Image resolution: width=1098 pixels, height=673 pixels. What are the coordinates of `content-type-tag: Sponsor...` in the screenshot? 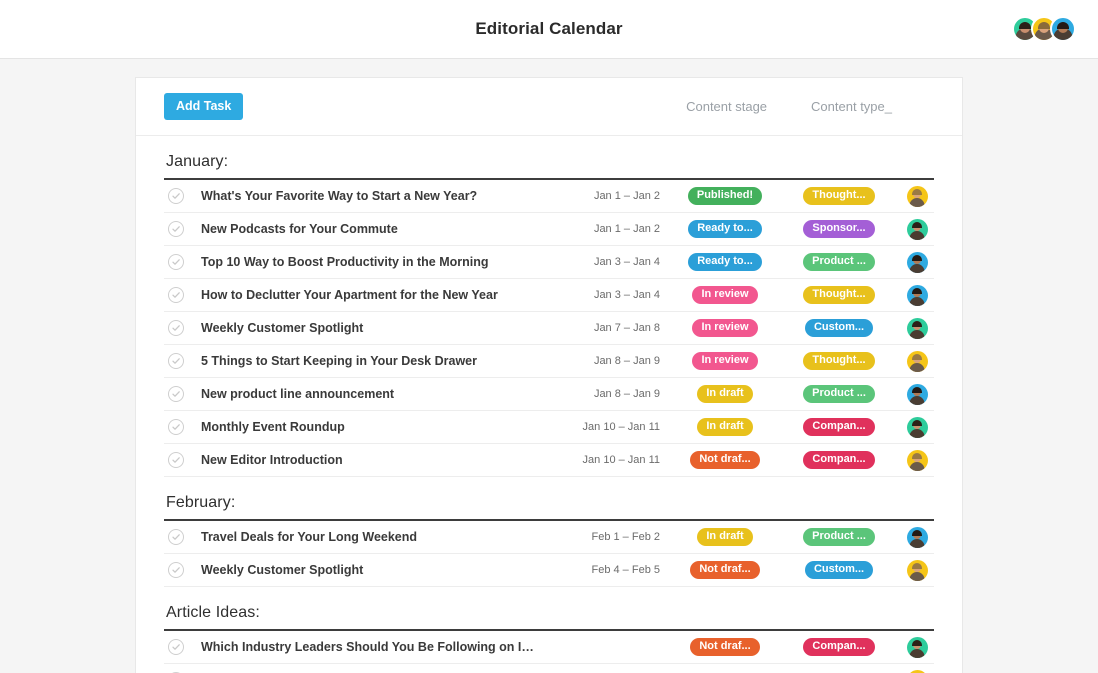 It's located at (839, 229).